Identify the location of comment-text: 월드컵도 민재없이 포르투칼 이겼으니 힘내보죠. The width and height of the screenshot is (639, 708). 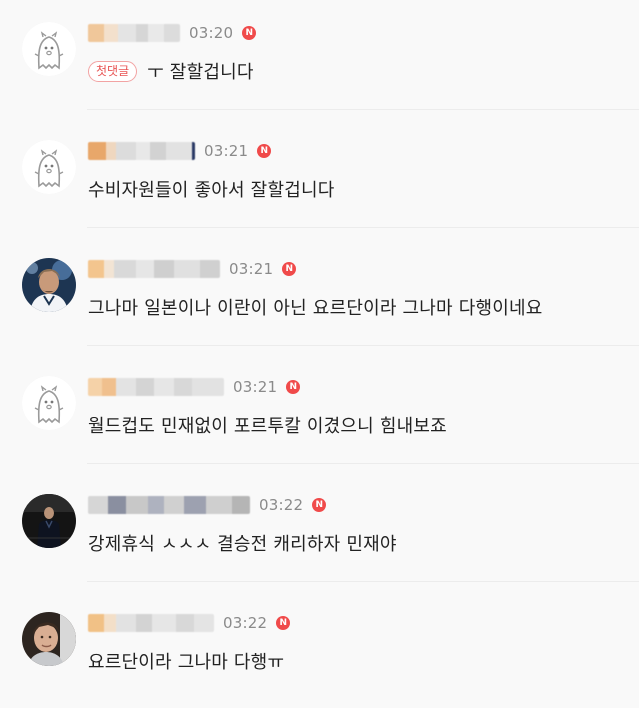
(267, 426).